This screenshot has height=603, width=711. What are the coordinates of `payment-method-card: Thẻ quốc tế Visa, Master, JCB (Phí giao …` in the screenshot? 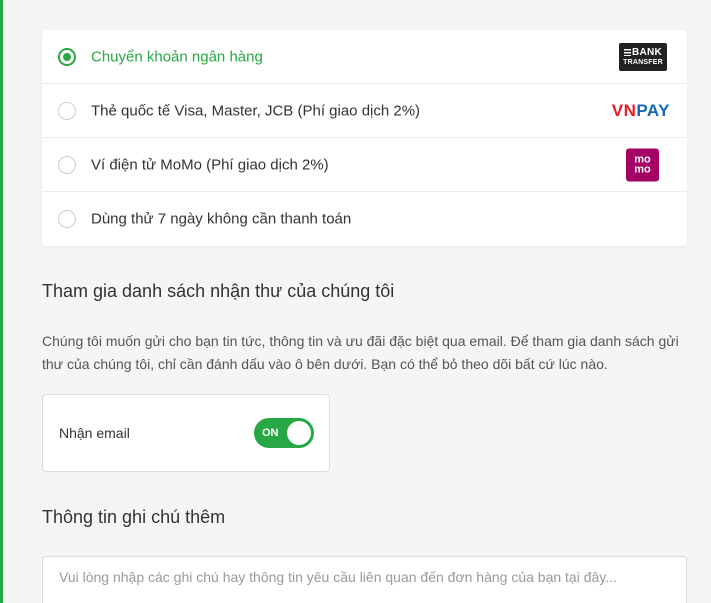 It's located at (364, 111).